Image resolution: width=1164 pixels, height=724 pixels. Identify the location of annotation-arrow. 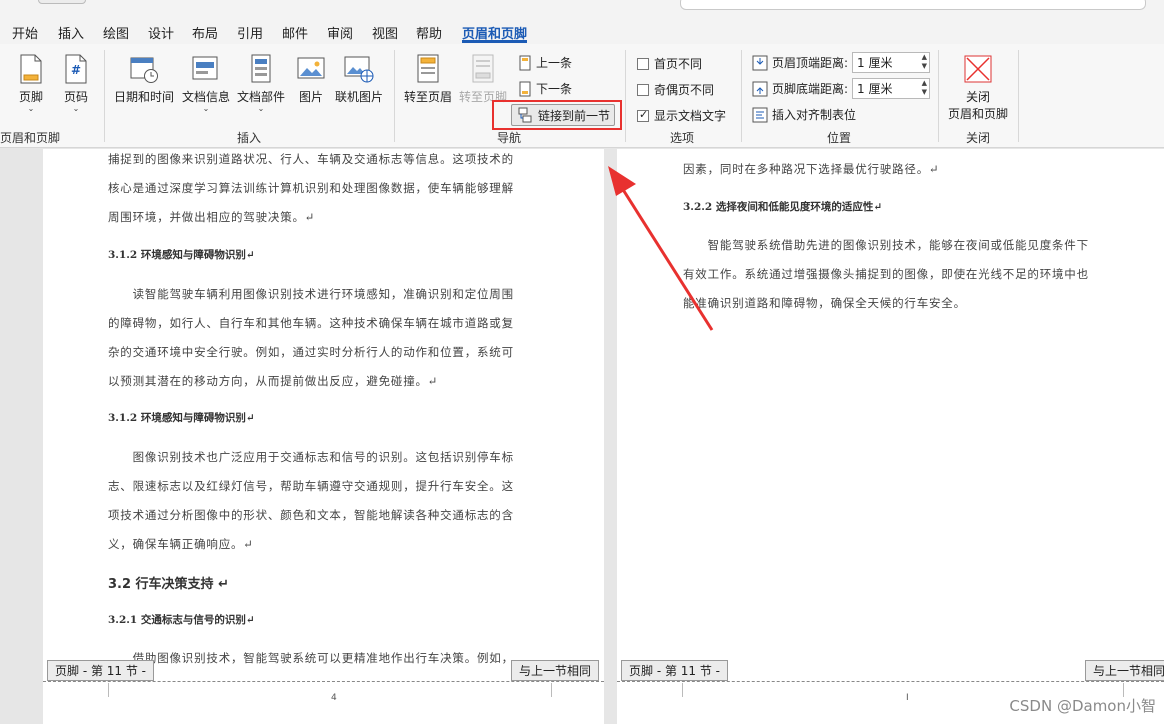
(661, 248).